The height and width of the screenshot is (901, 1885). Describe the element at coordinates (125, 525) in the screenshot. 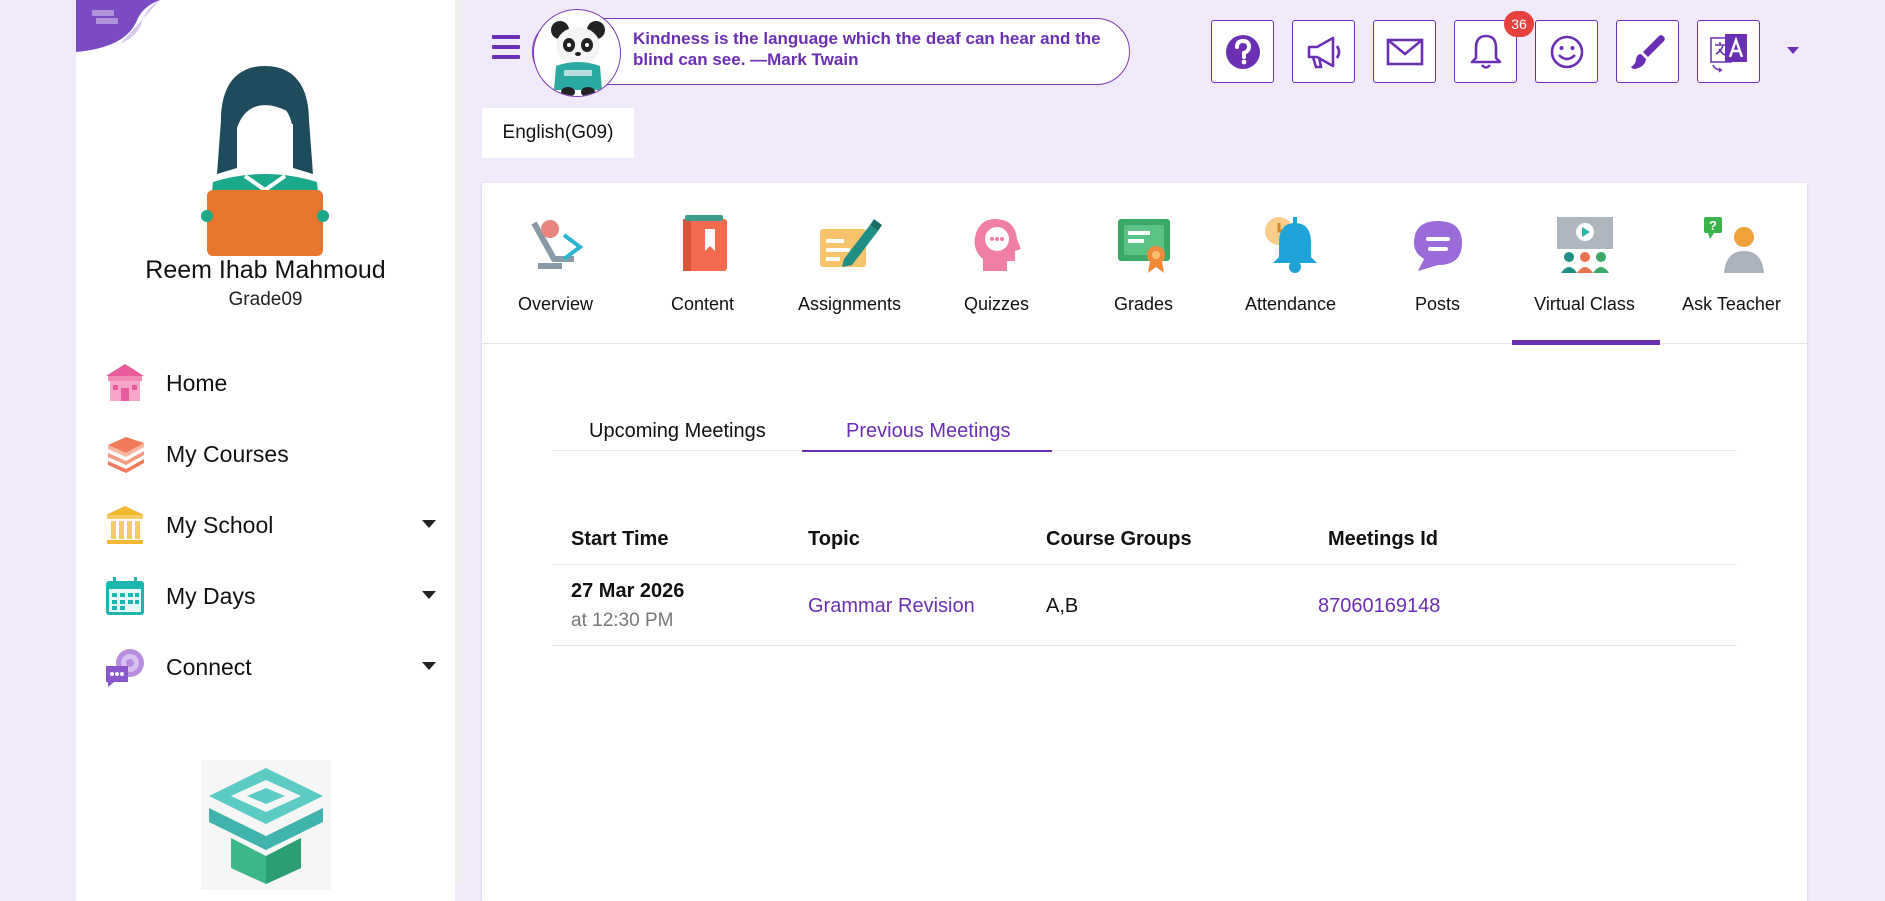

I see `school-icon` at that location.